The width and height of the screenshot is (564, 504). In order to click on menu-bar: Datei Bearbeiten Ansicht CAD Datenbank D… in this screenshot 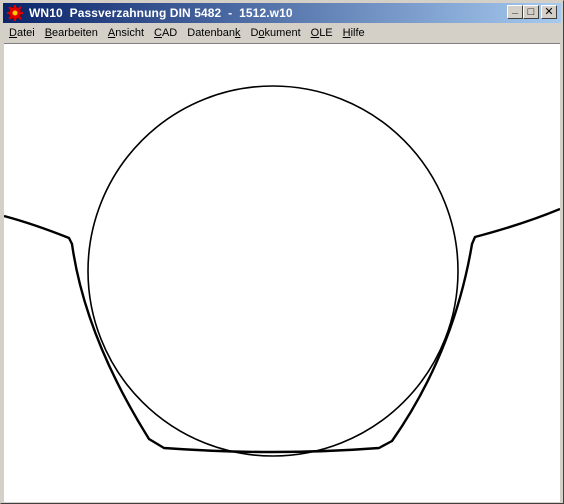, I will do `click(282, 33)`.